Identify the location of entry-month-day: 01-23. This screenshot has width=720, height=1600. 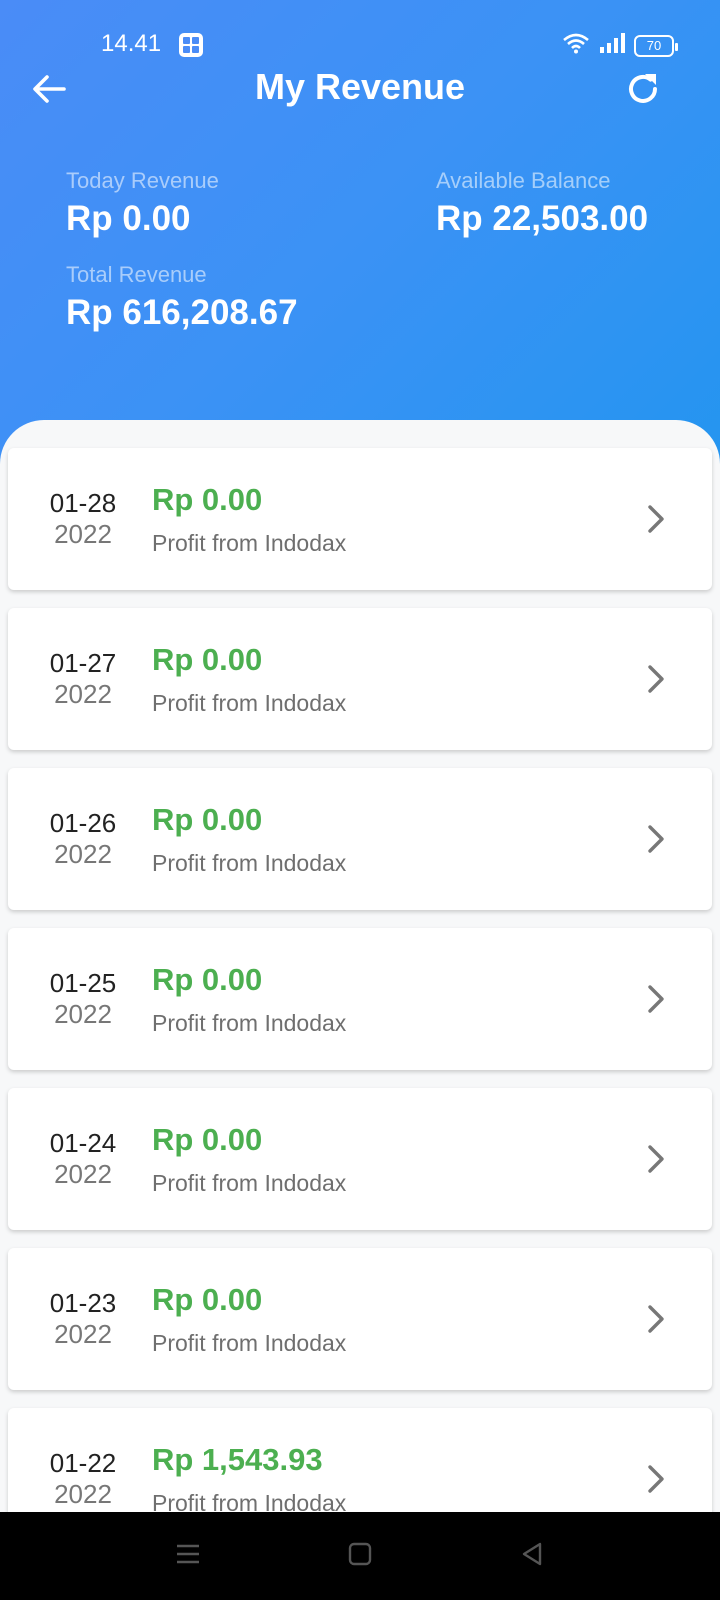
(83, 1303).